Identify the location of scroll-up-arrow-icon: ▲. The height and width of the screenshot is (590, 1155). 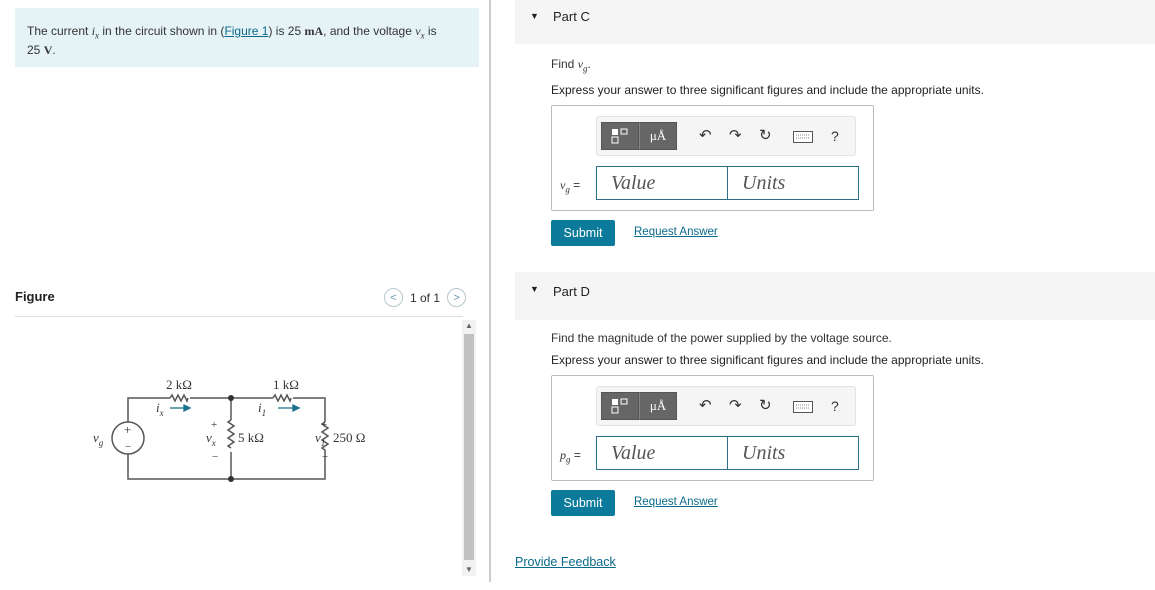
(469, 326).